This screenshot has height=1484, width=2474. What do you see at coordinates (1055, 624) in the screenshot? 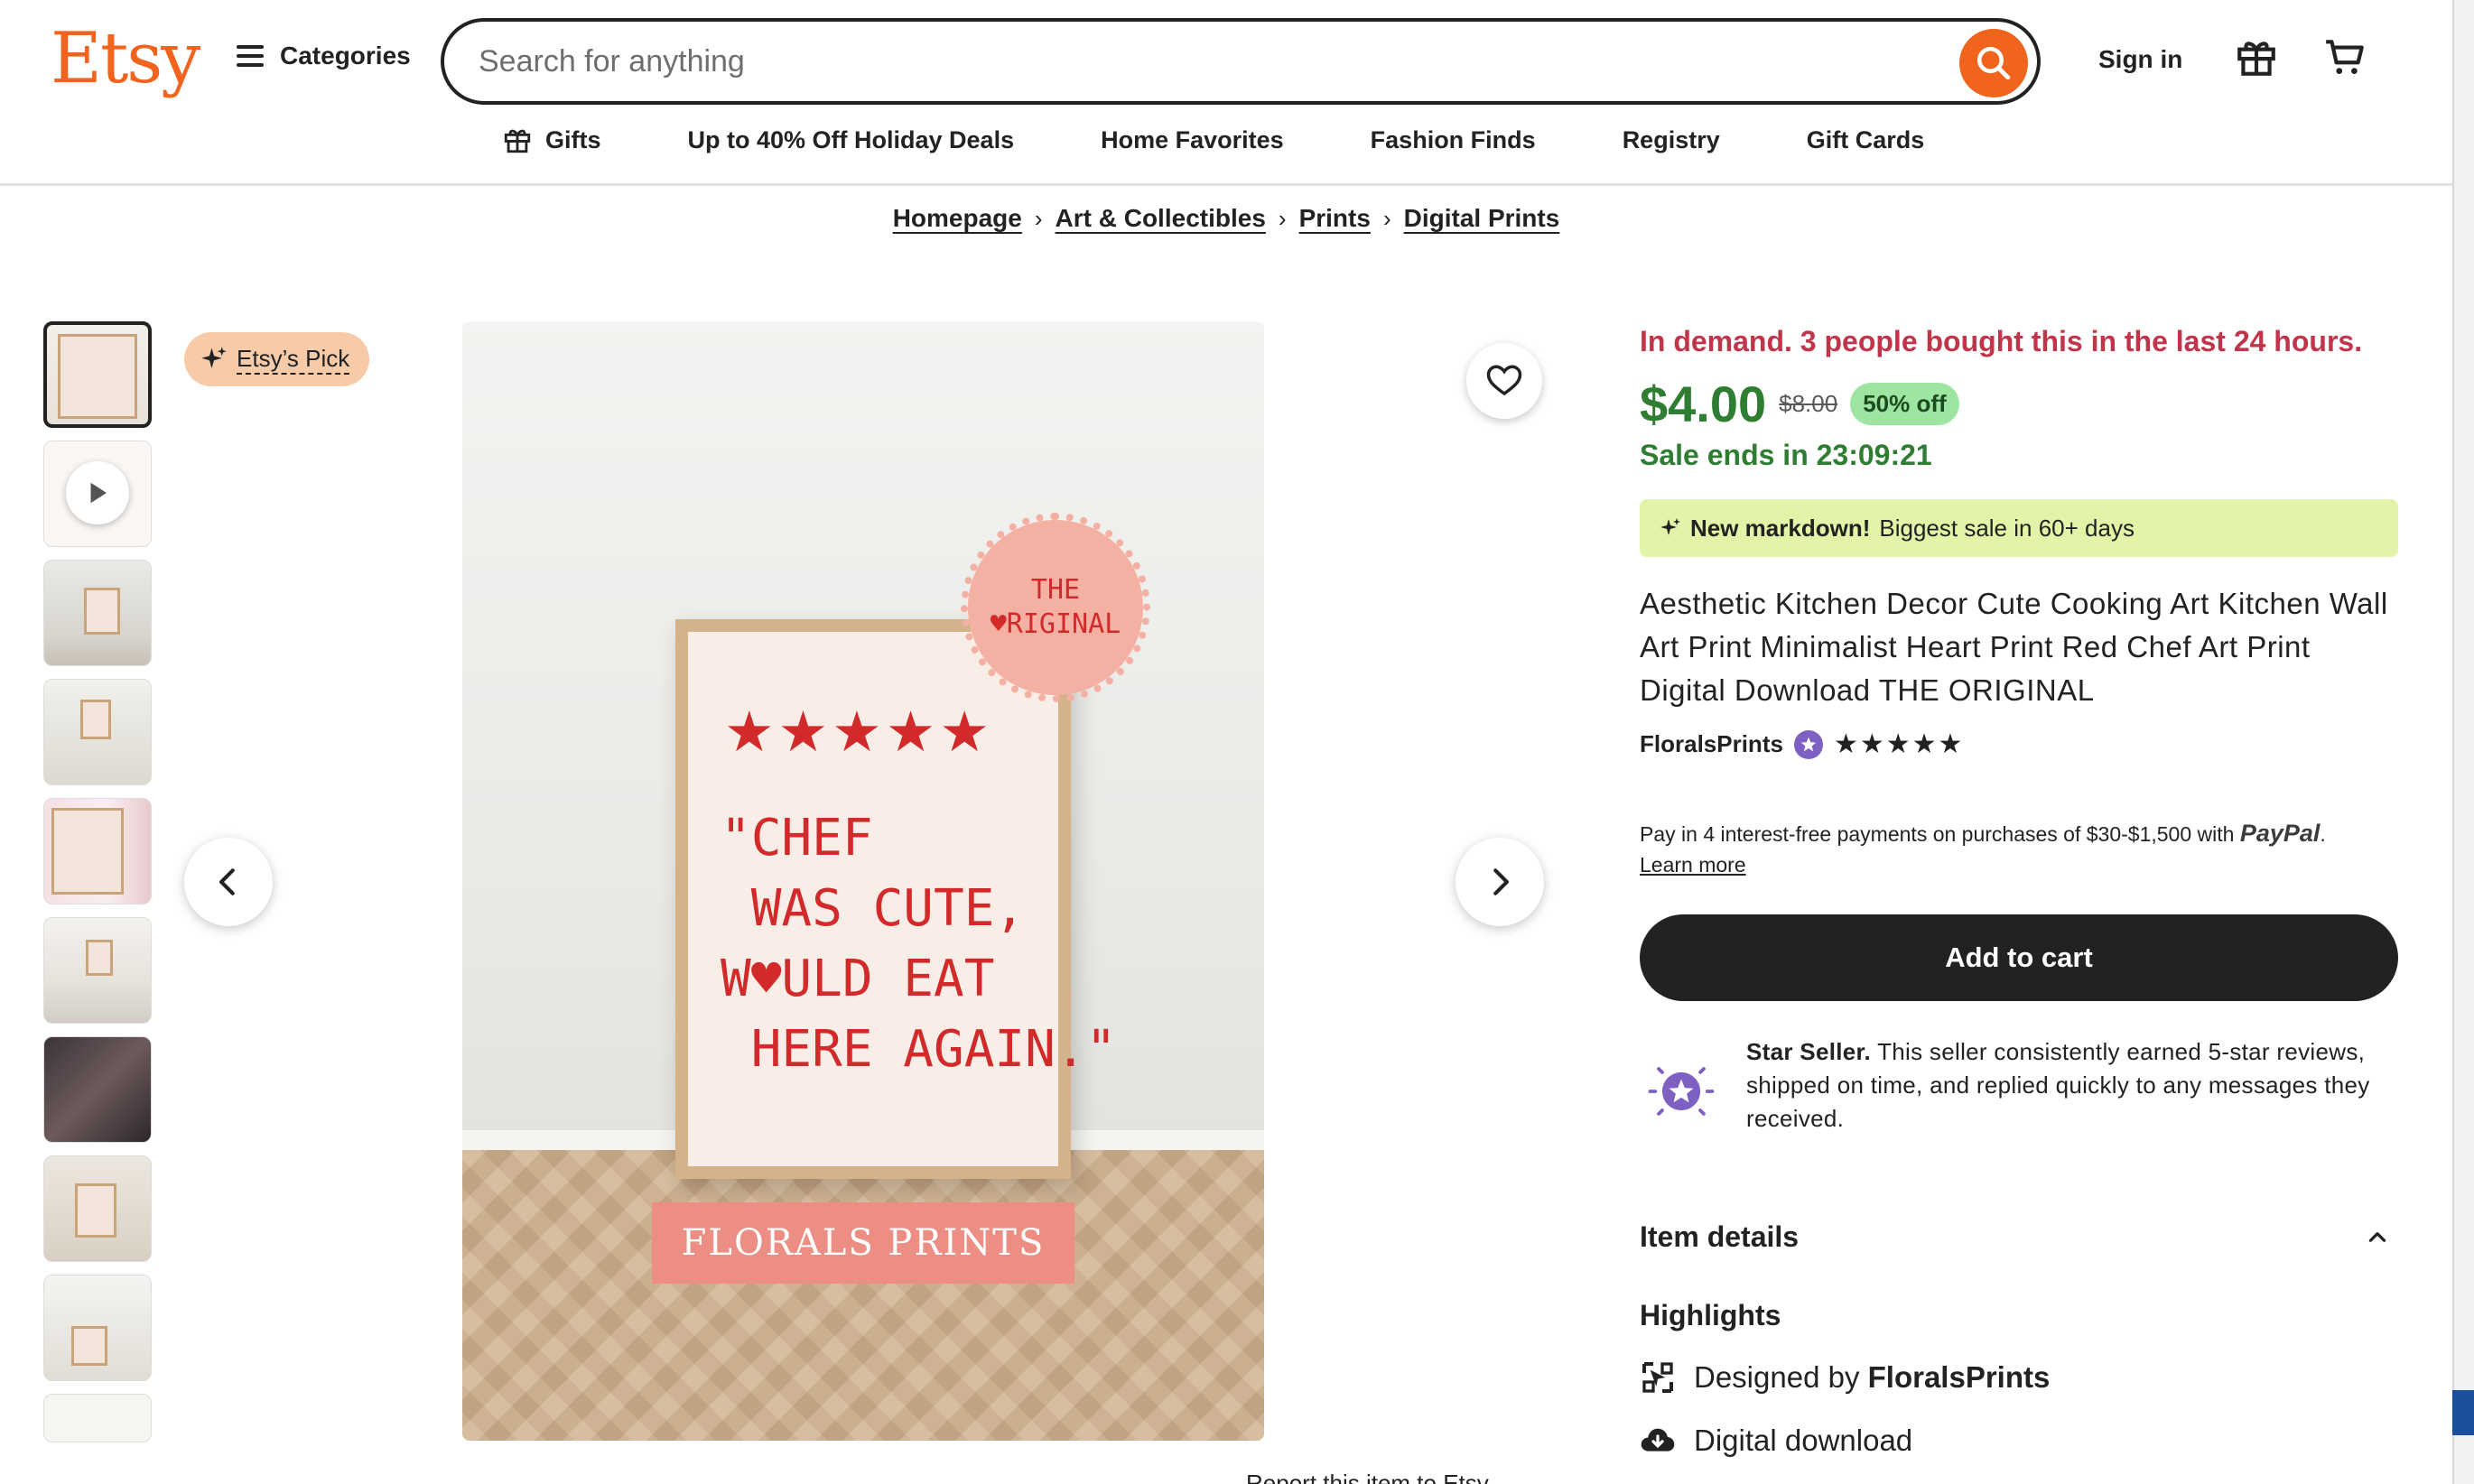
I see `seal-line-2: ♥RIGINAL` at bounding box center [1055, 624].